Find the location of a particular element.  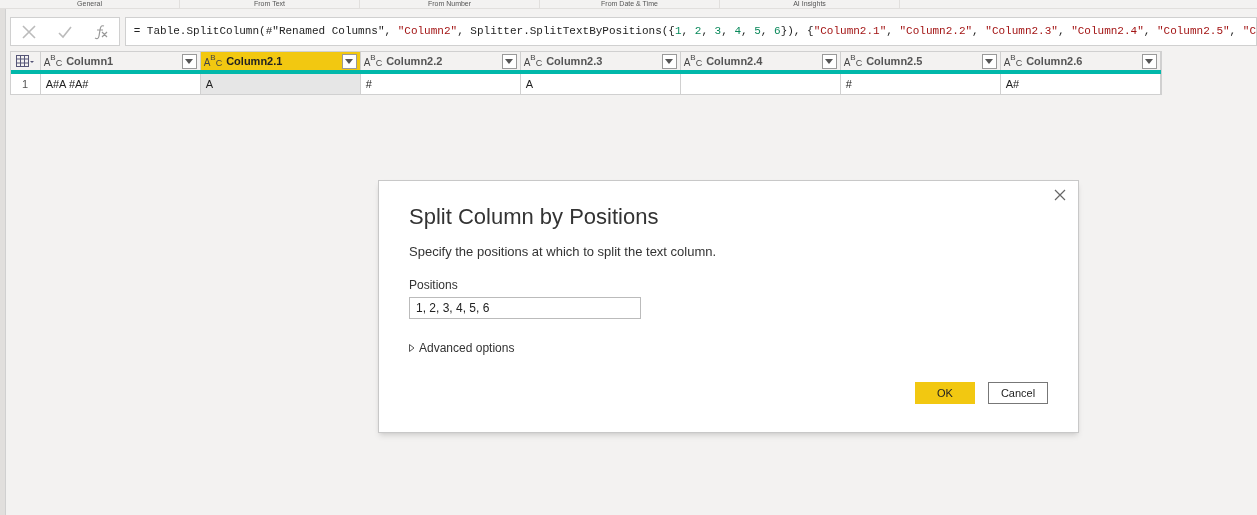

column-name: Column2.6 is located at coordinates (1055, 61).